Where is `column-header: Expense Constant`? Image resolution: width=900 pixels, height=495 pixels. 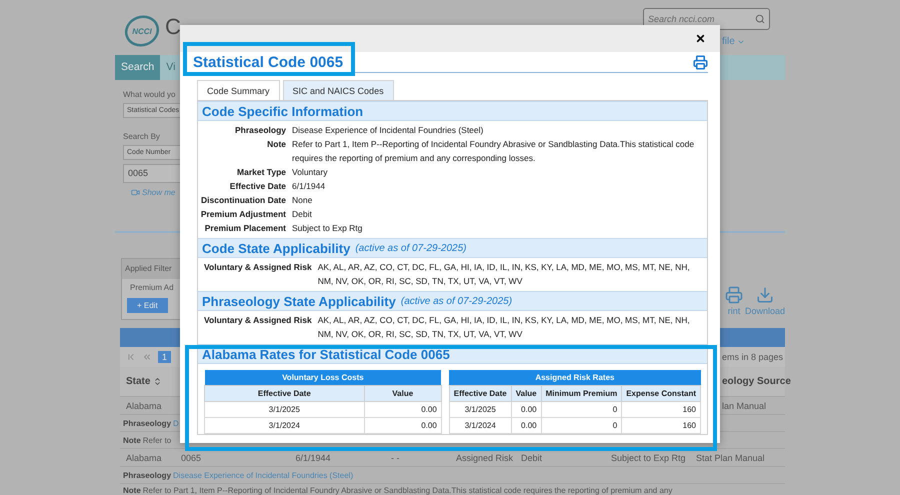
column-header: Expense Constant is located at coordinates (661, 393).